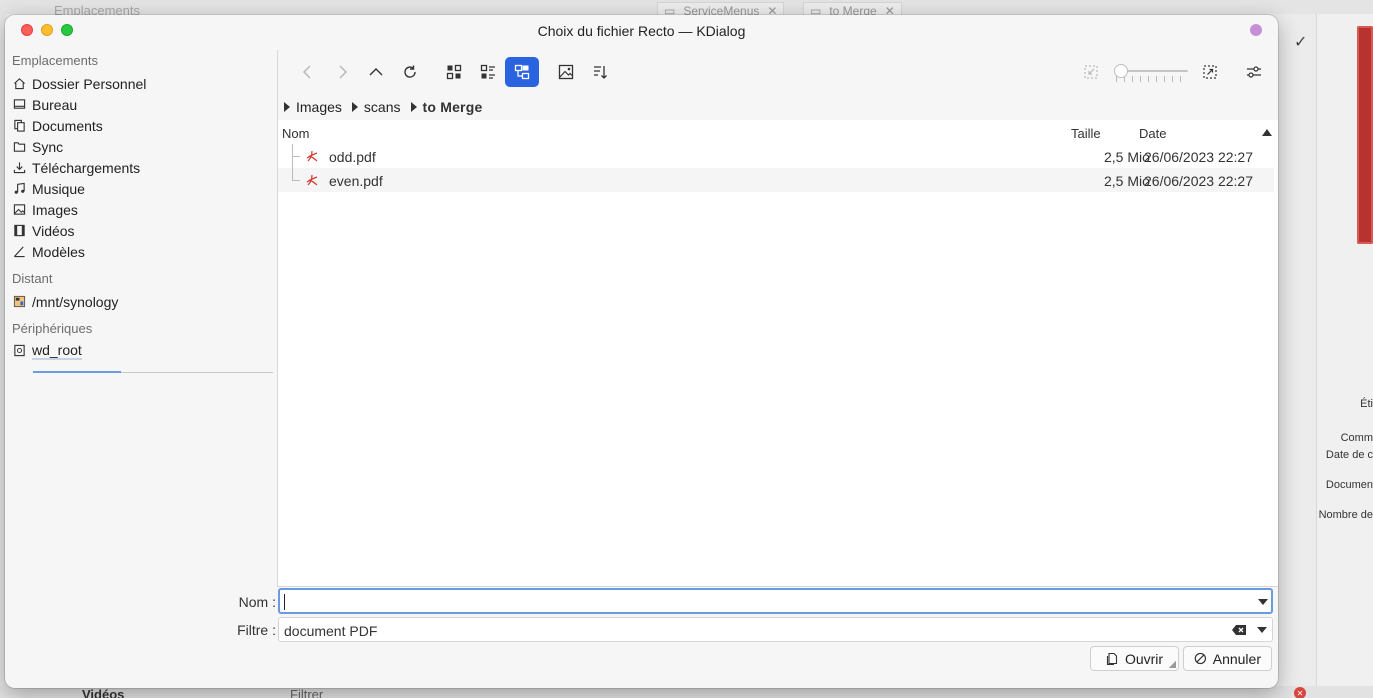 Image resolution: width=1373 pixels, height=698 pixels. I want to click on sidebar-item-documents: Documents, so click(143, 125).